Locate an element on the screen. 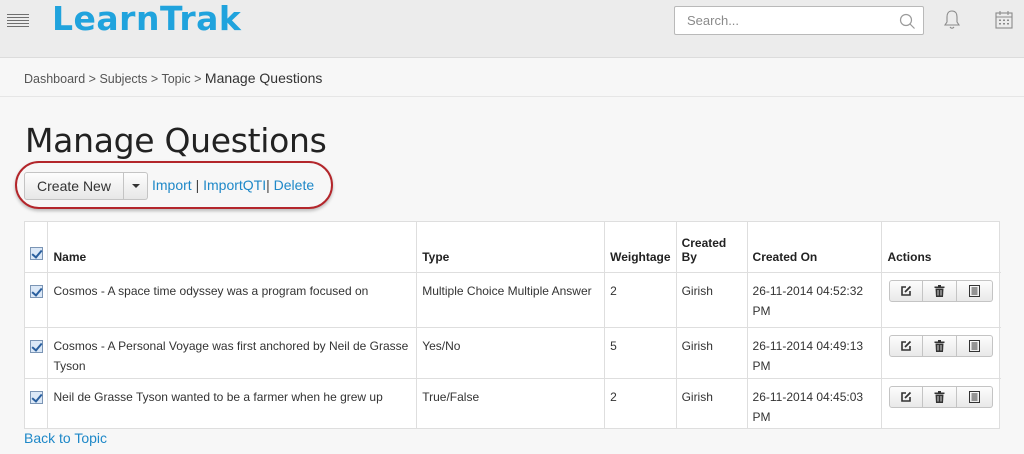 This screenshot has width=1024, height=454. cell-created-on: 26-11-2014 04:52:32 PM is located at coordinates (815, 300).